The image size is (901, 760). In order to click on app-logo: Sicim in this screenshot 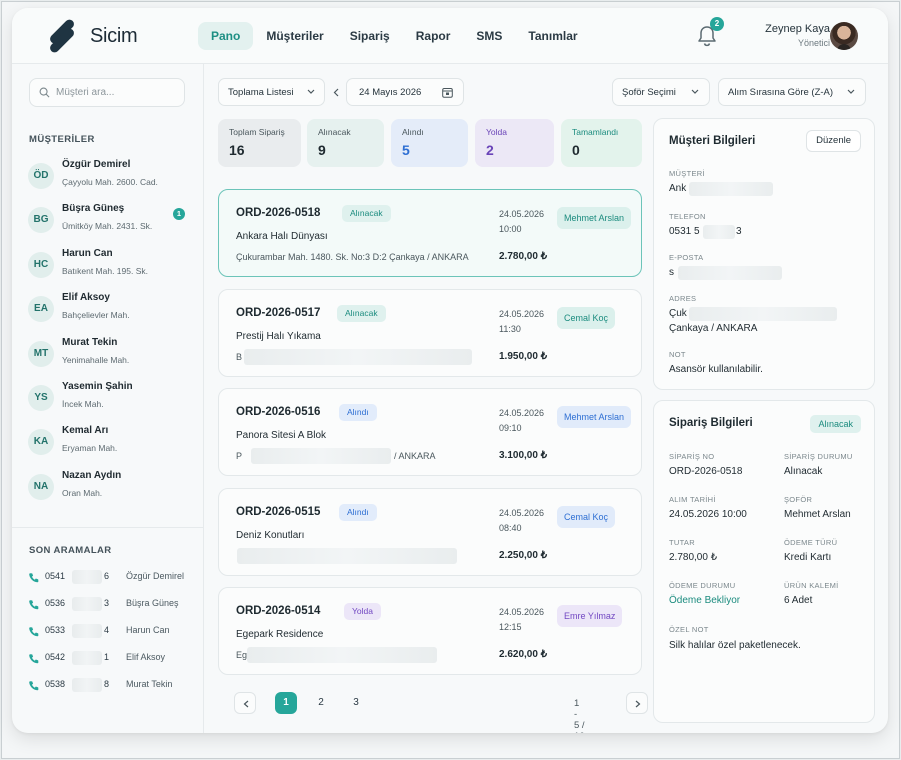, I will do `click(91, 36)`.